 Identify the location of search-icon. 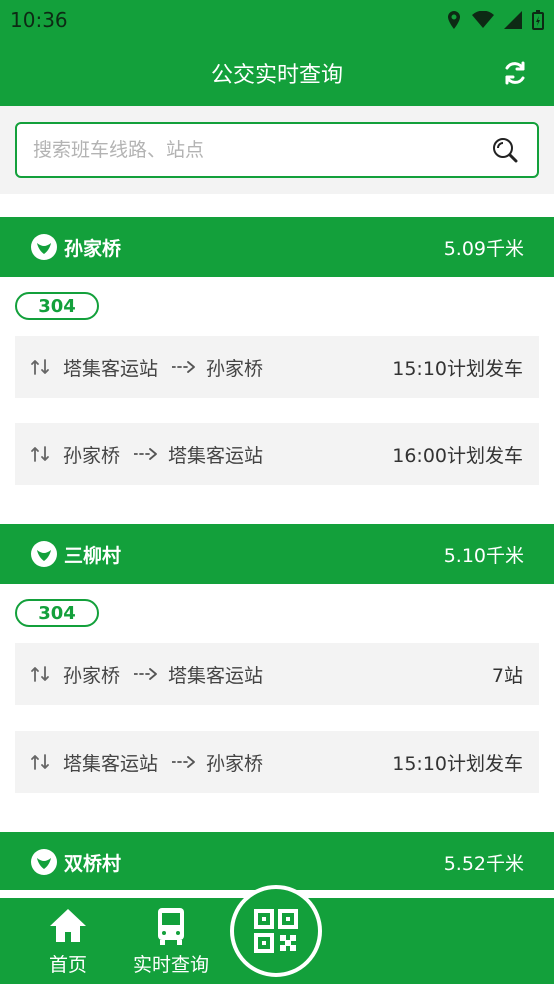
(505, 150).